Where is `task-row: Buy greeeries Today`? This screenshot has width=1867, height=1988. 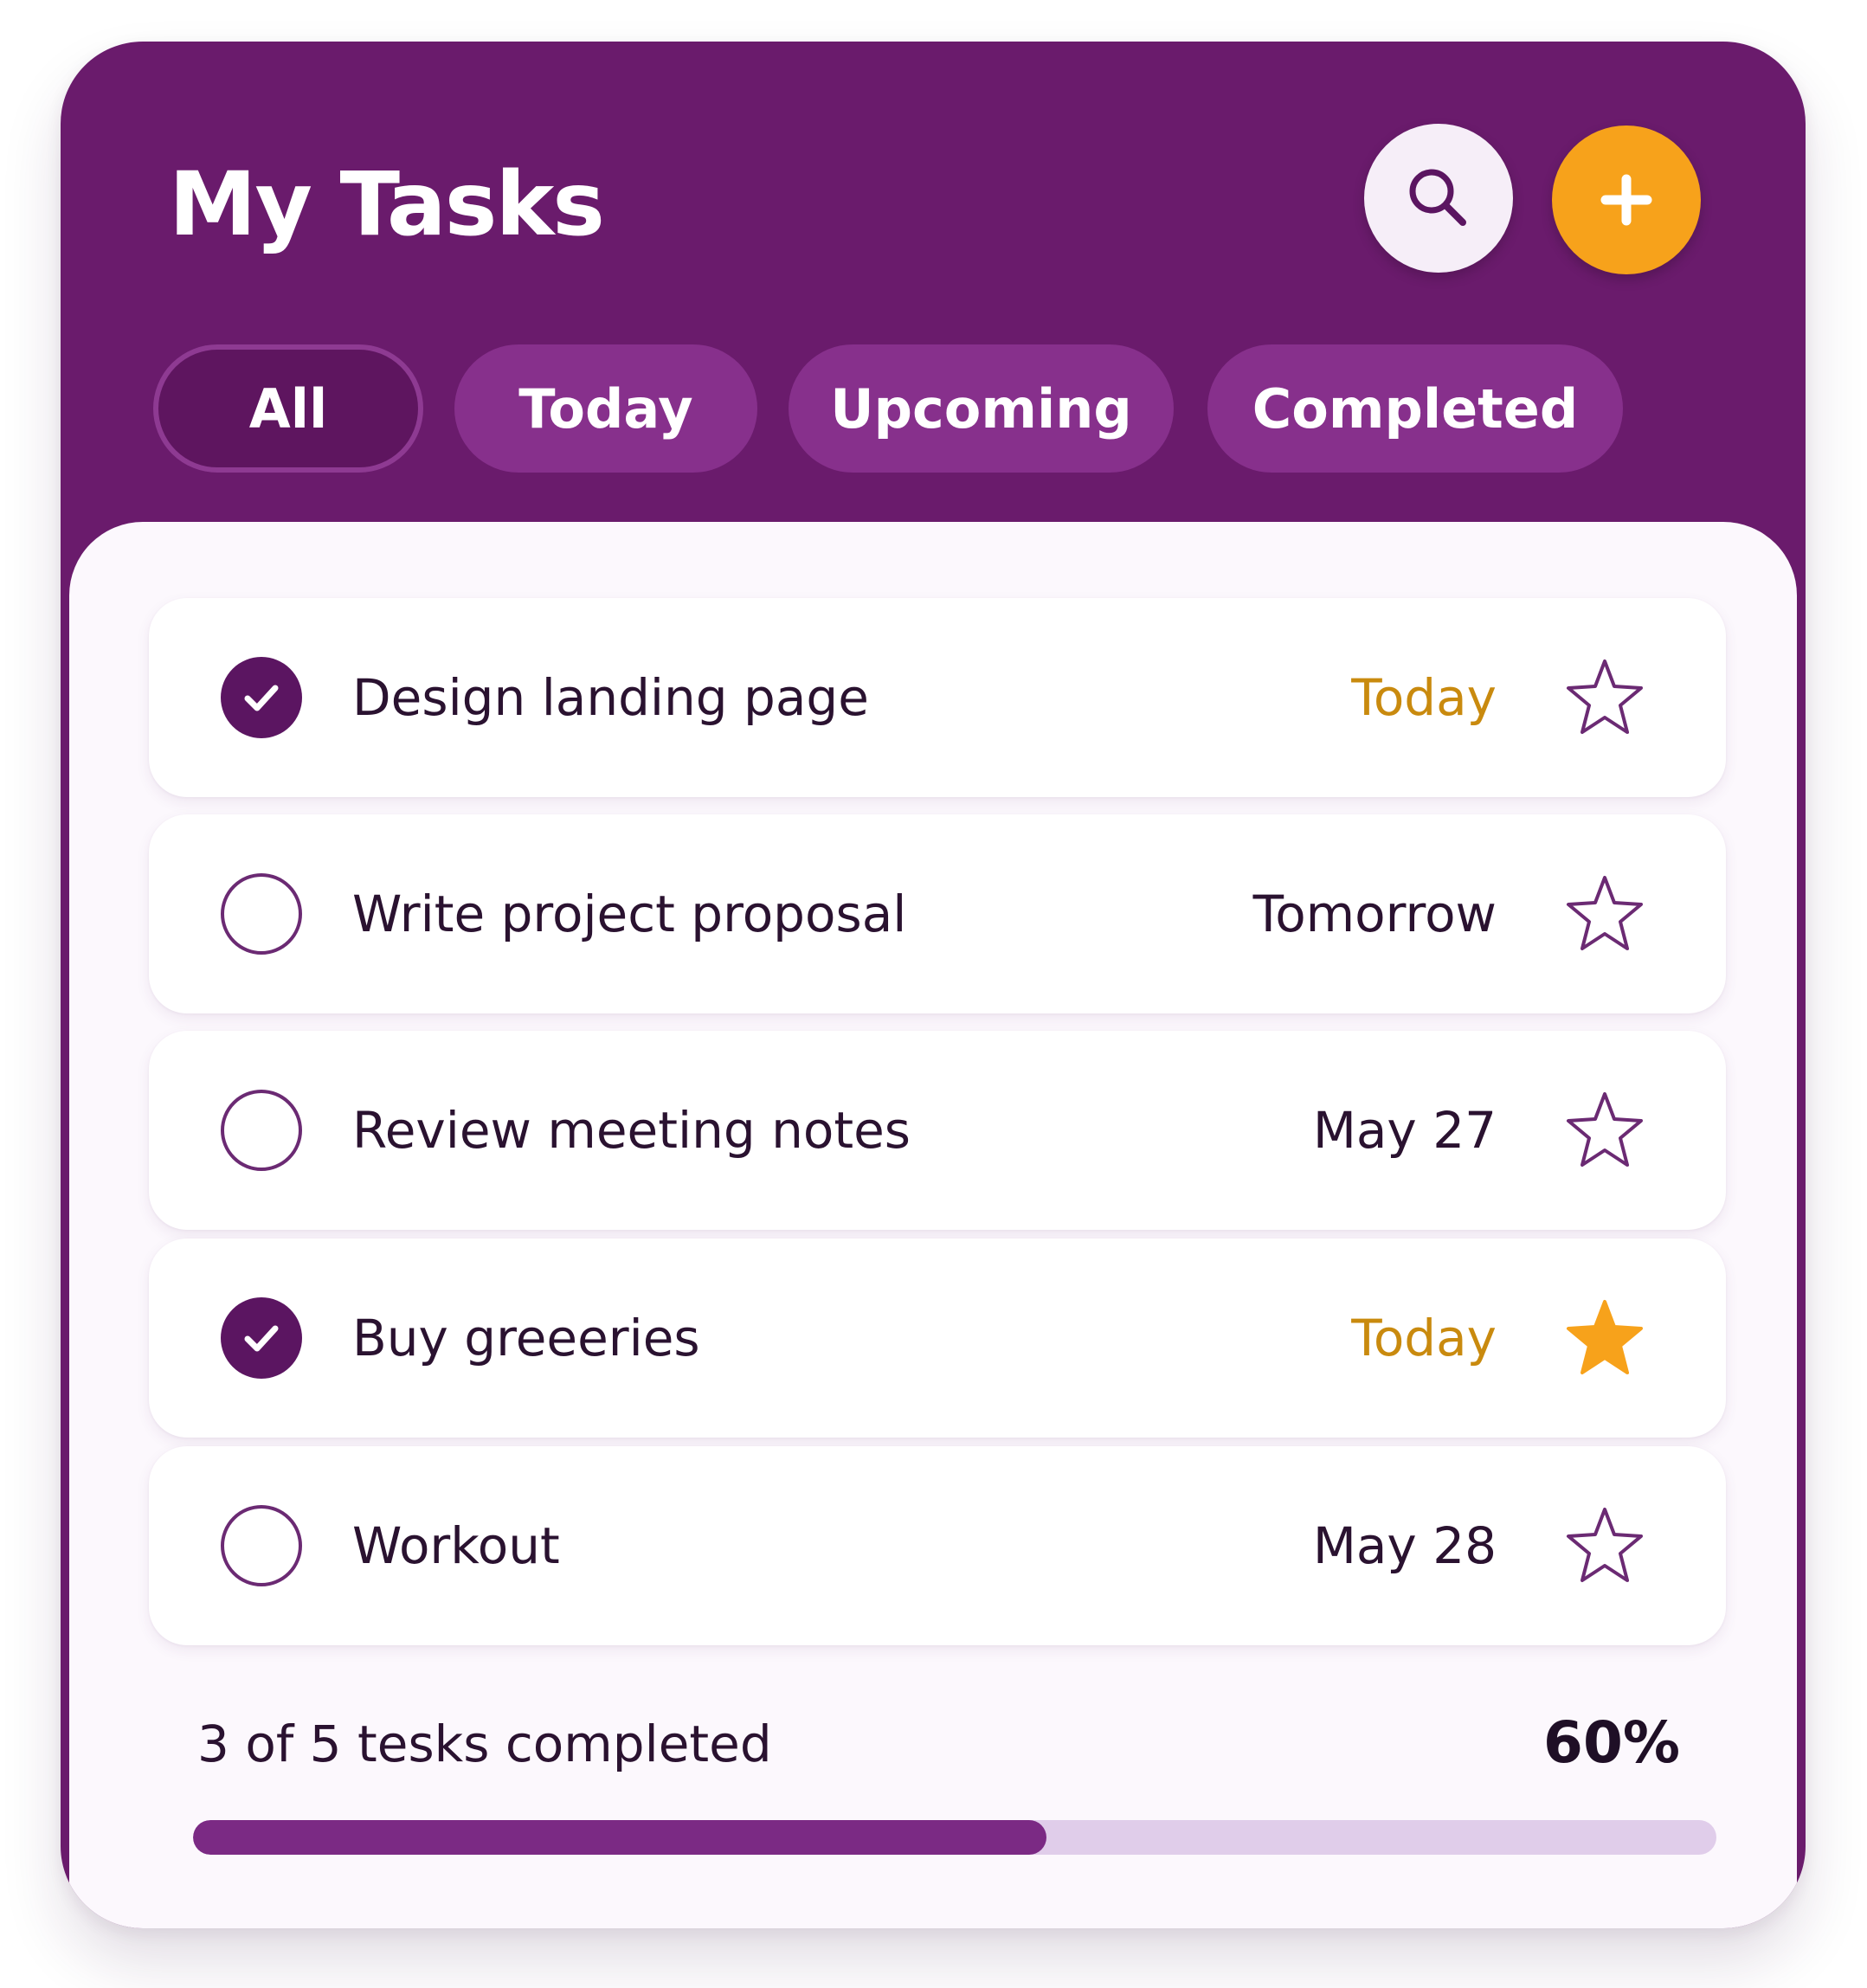 task-row: Buy greeeries Today is located at coordinates (937, 1338).